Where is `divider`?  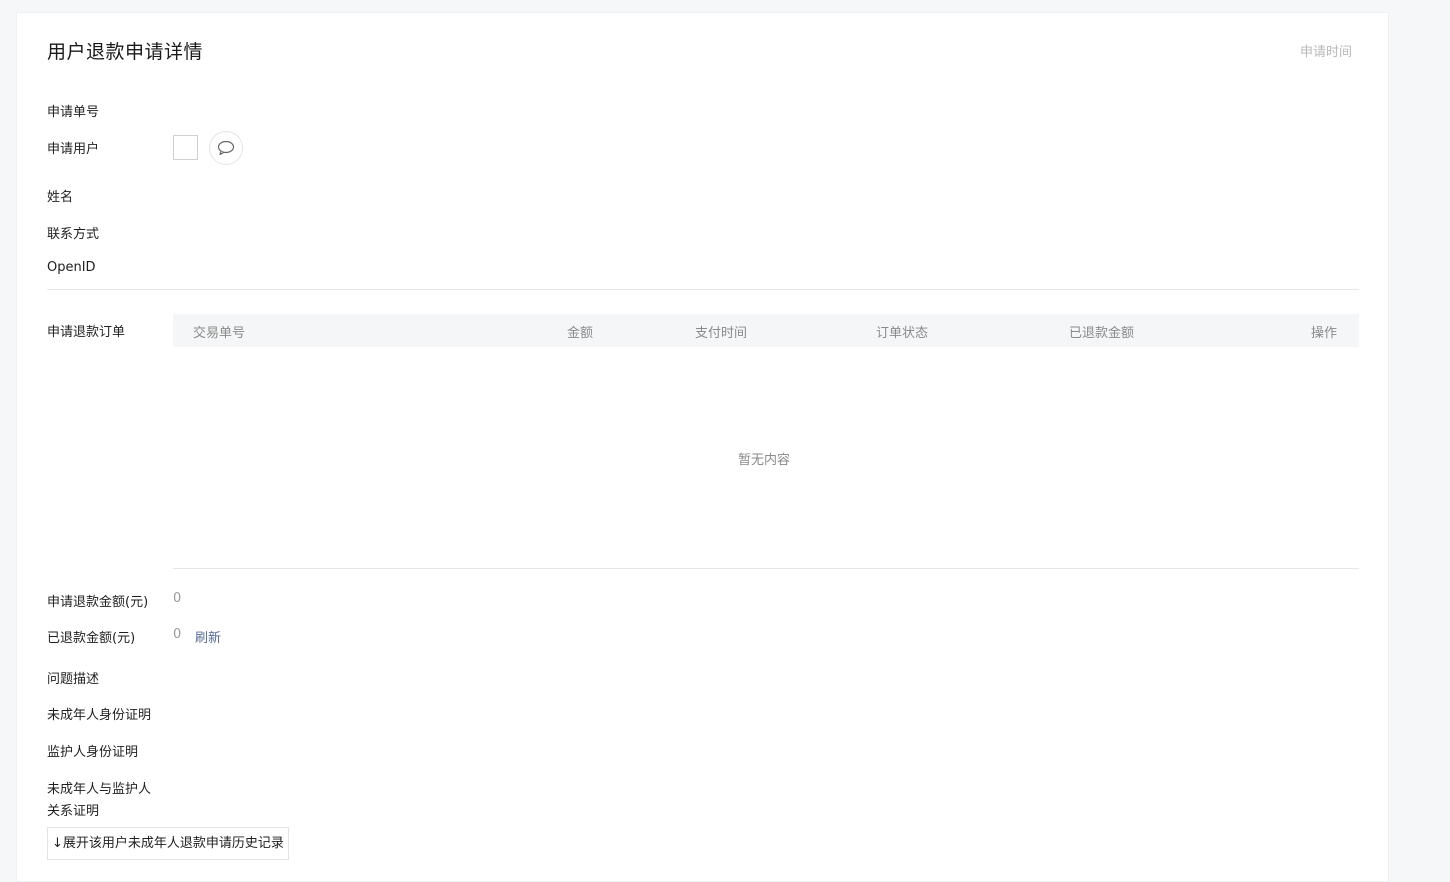 divider is located at coordinates (703, 289).